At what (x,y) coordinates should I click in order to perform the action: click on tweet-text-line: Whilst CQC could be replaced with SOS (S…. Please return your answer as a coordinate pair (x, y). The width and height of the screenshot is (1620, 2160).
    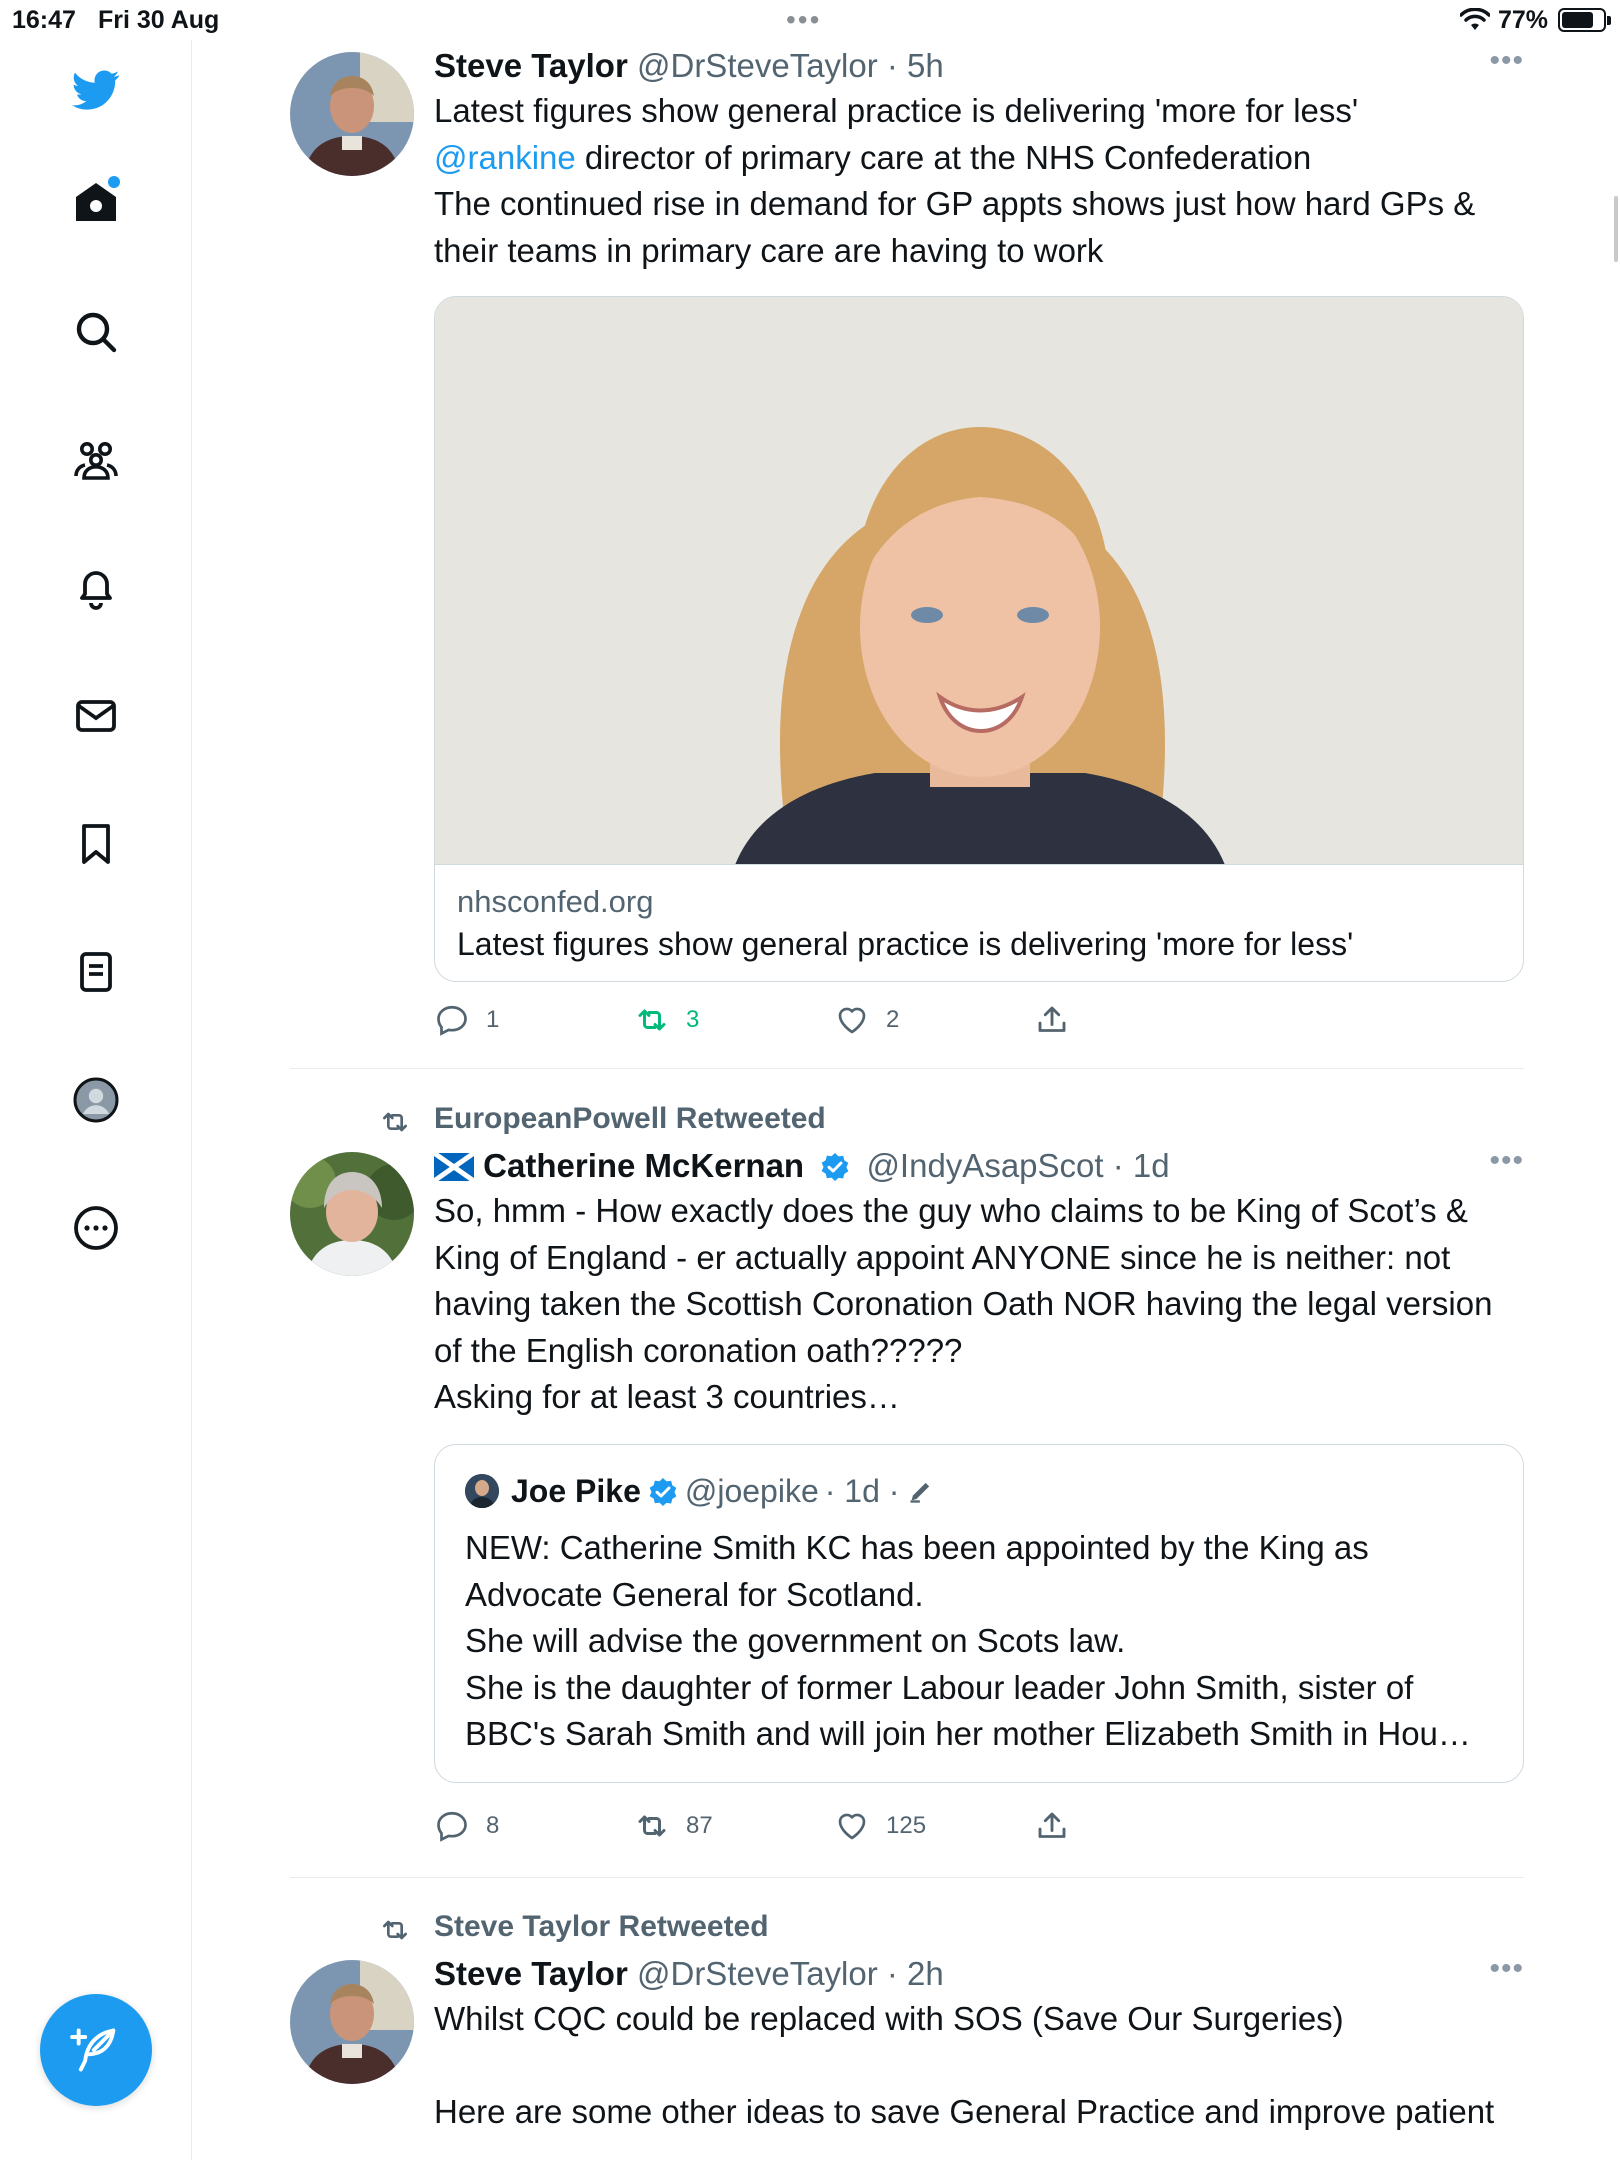
    Looking at the image, I should click on (889, 2018).